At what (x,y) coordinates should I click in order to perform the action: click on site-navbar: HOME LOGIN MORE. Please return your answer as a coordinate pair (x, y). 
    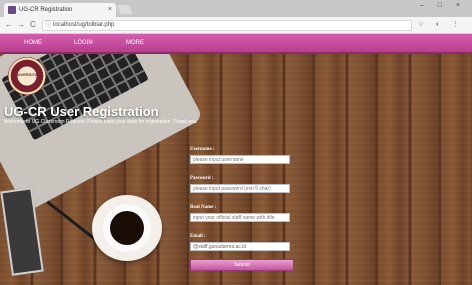
    Looking at the image, I should click on (236, 44).